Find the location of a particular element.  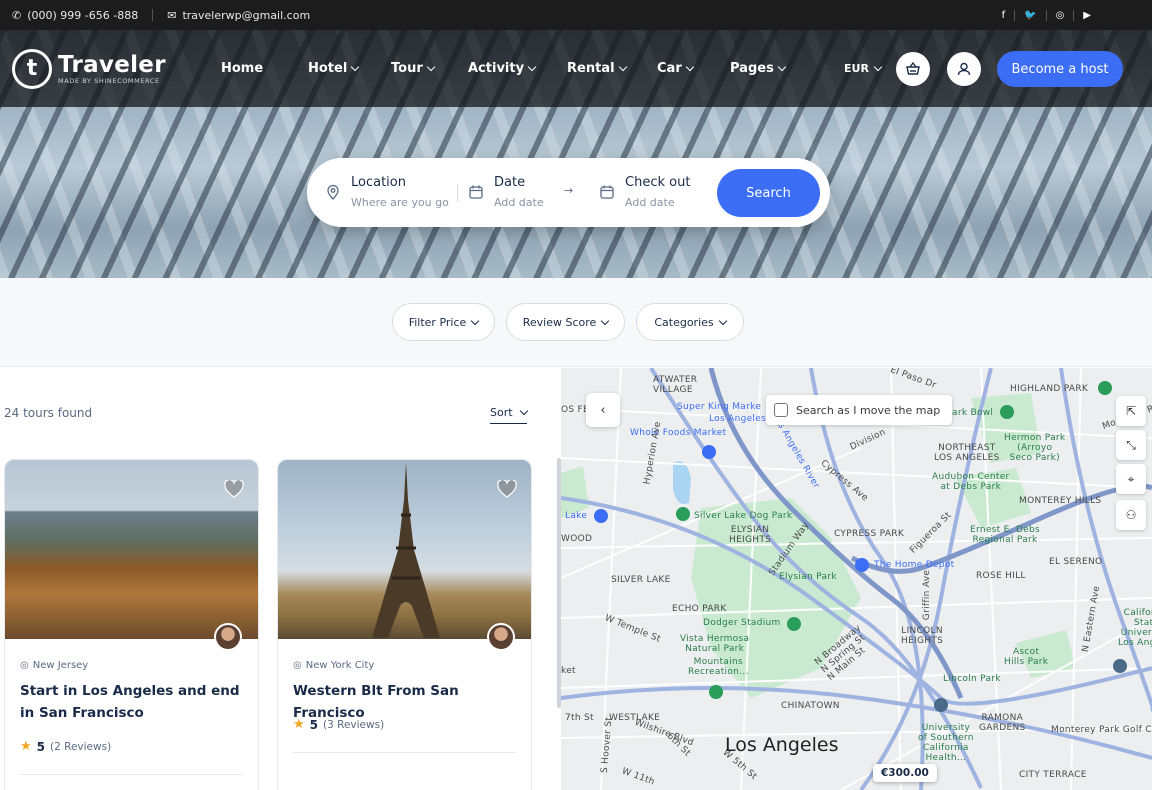

email-address: travelerwp@gmail.com is located at coordinates (246, 15).